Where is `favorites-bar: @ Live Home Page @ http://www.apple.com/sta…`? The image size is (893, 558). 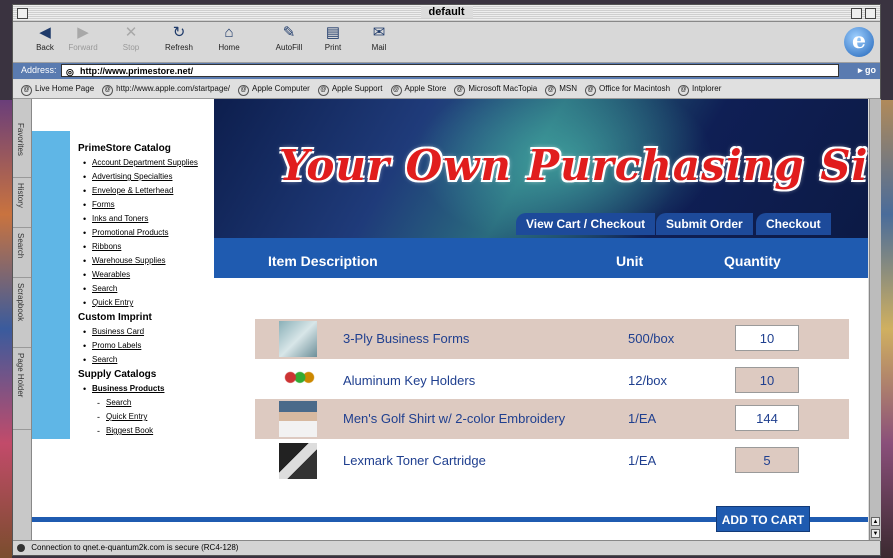
favorites-bar: @ Live Home Page @ http://www.apple.com/sta… is located at coordinates (446, 89).